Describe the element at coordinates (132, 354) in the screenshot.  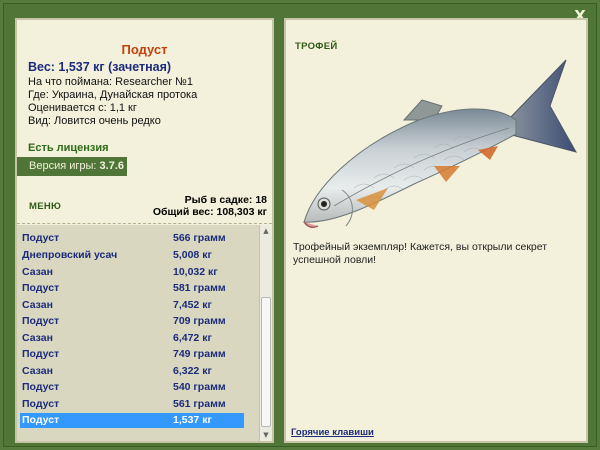
I see `list-item: Подуст 749 грамм` at that location.